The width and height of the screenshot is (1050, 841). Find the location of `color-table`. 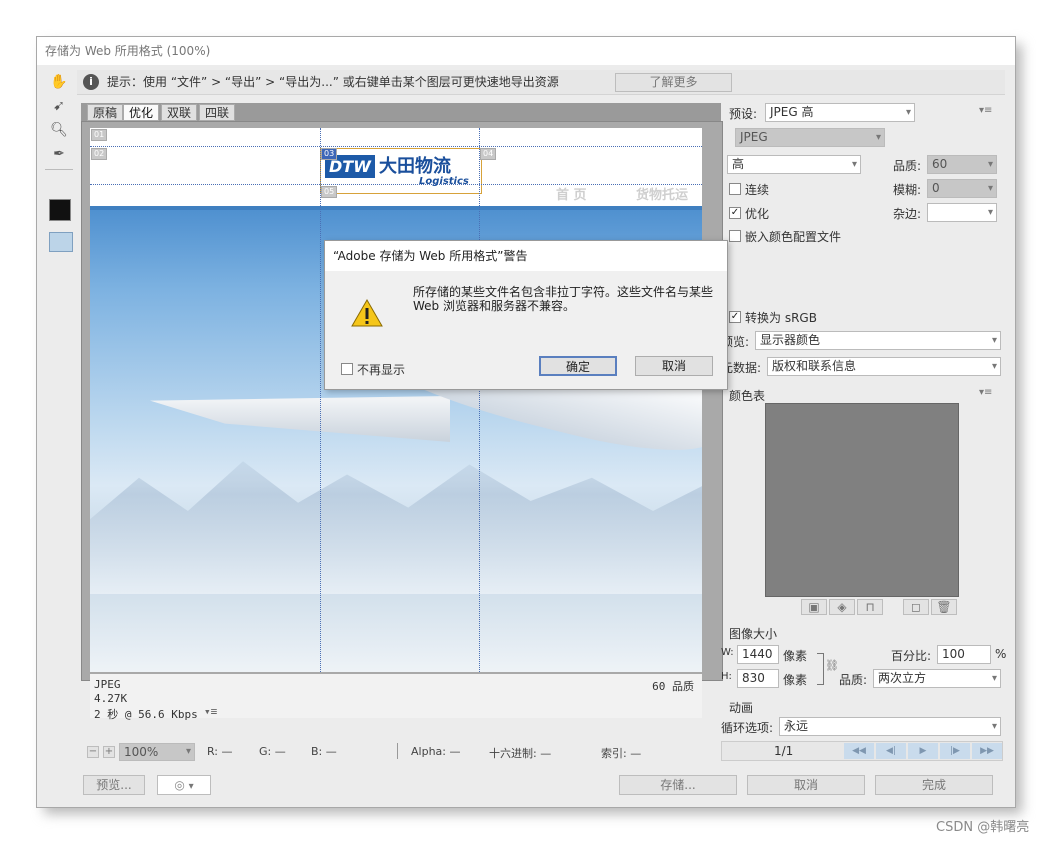

color-table is located at coordinates (862, 500).